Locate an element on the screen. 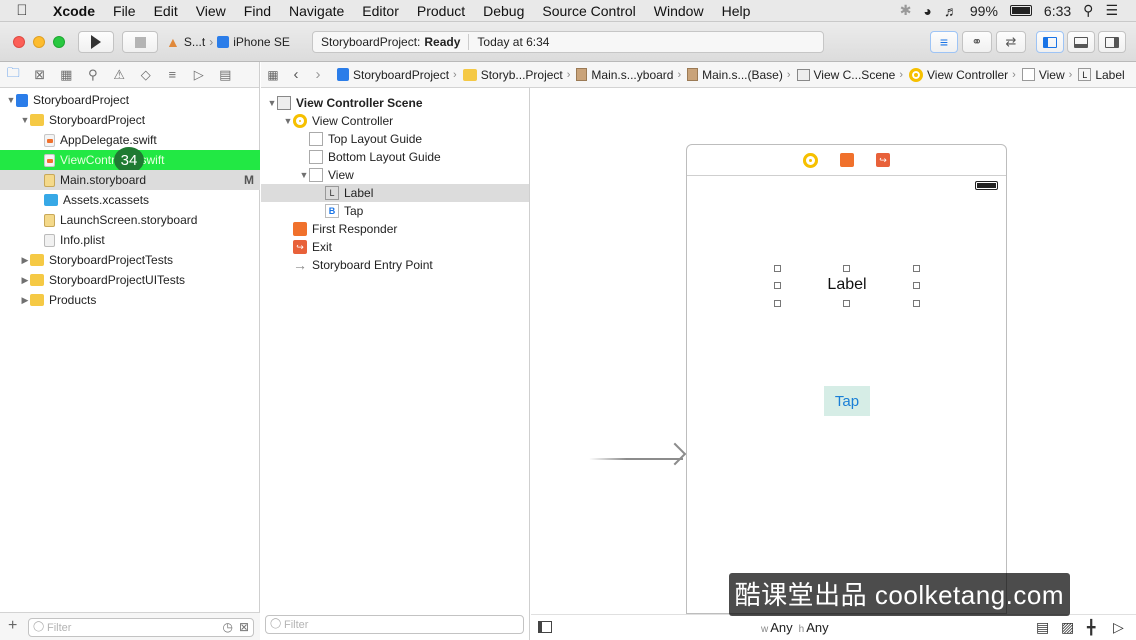 Image resolution: width=1136 pixels, height=640 pixels. clock: 6:33 is located at coordinates (1057, 11).